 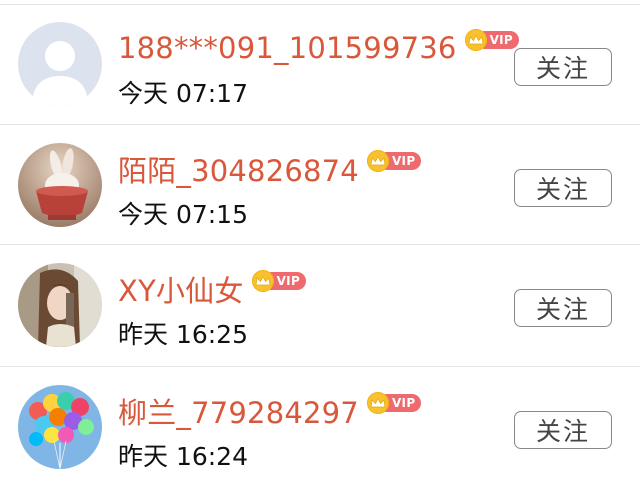 I want to click on username: 陌陌_304826874, so click(x=238, y=169).